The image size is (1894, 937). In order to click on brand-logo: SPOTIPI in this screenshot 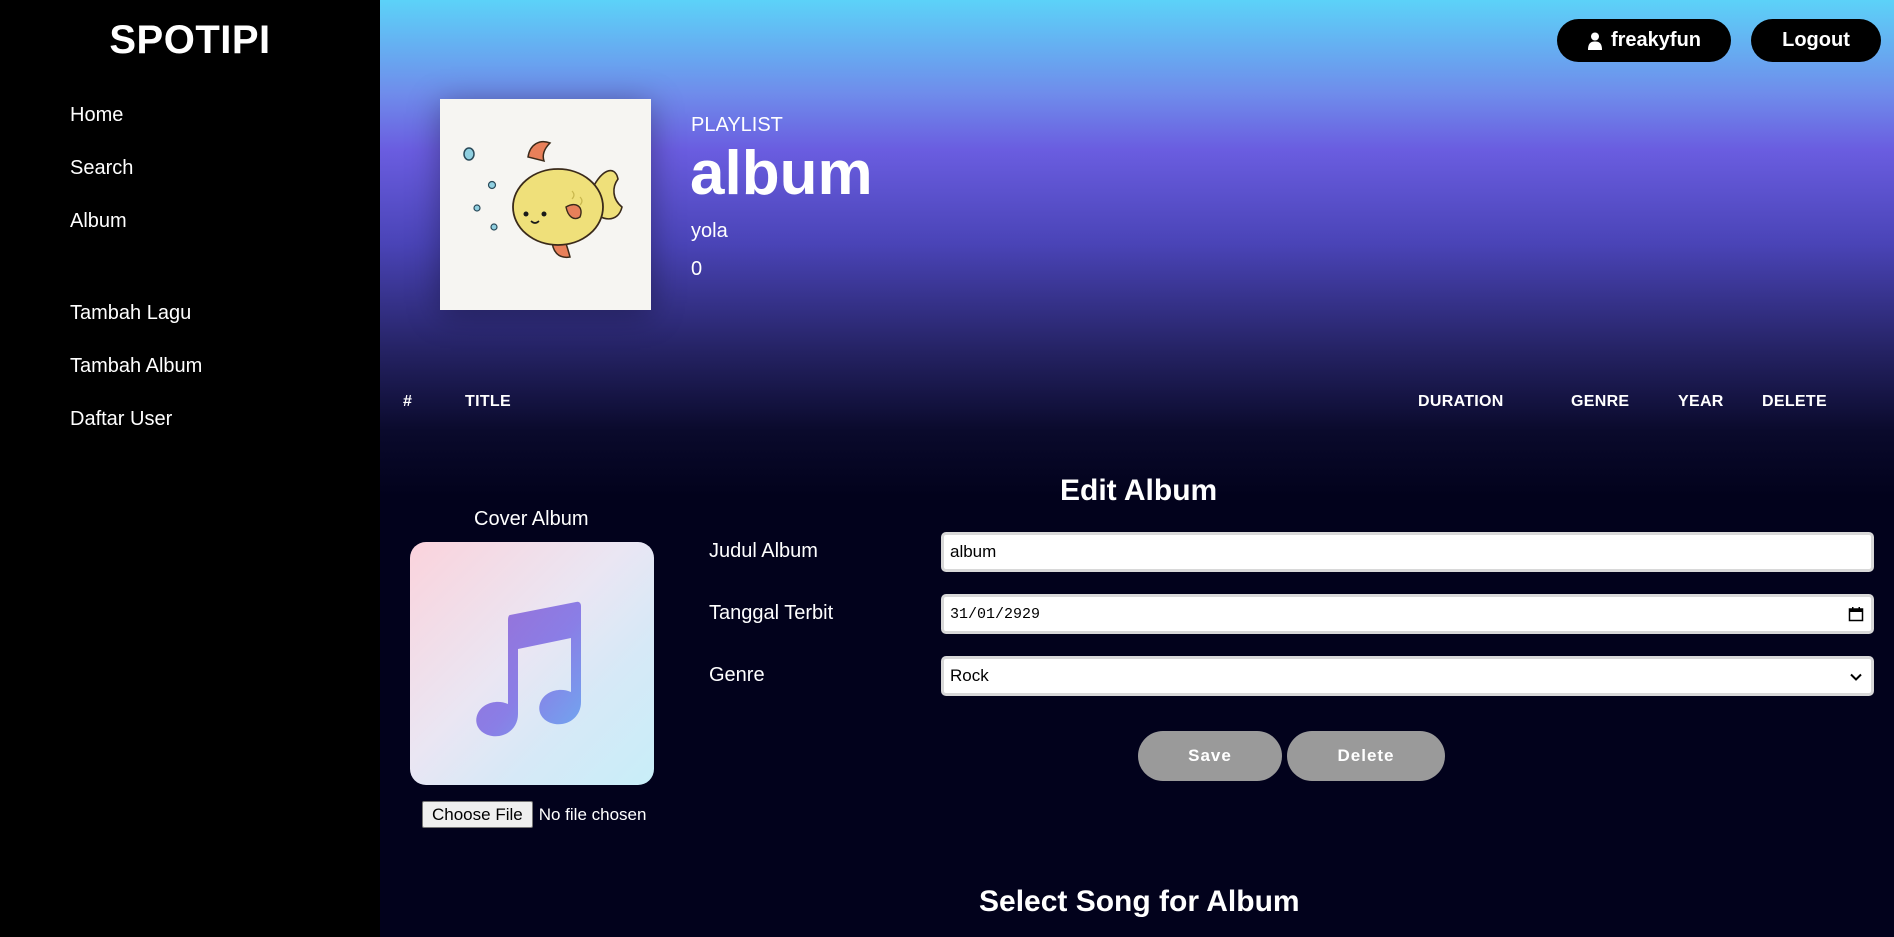, I will do `click(190, 40)`.